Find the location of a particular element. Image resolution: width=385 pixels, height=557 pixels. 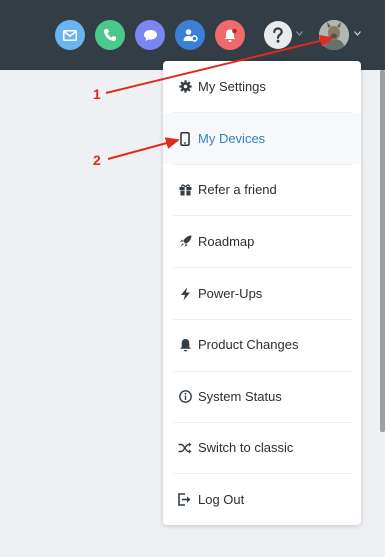

phone-icon is located at coordinates (110, 35).